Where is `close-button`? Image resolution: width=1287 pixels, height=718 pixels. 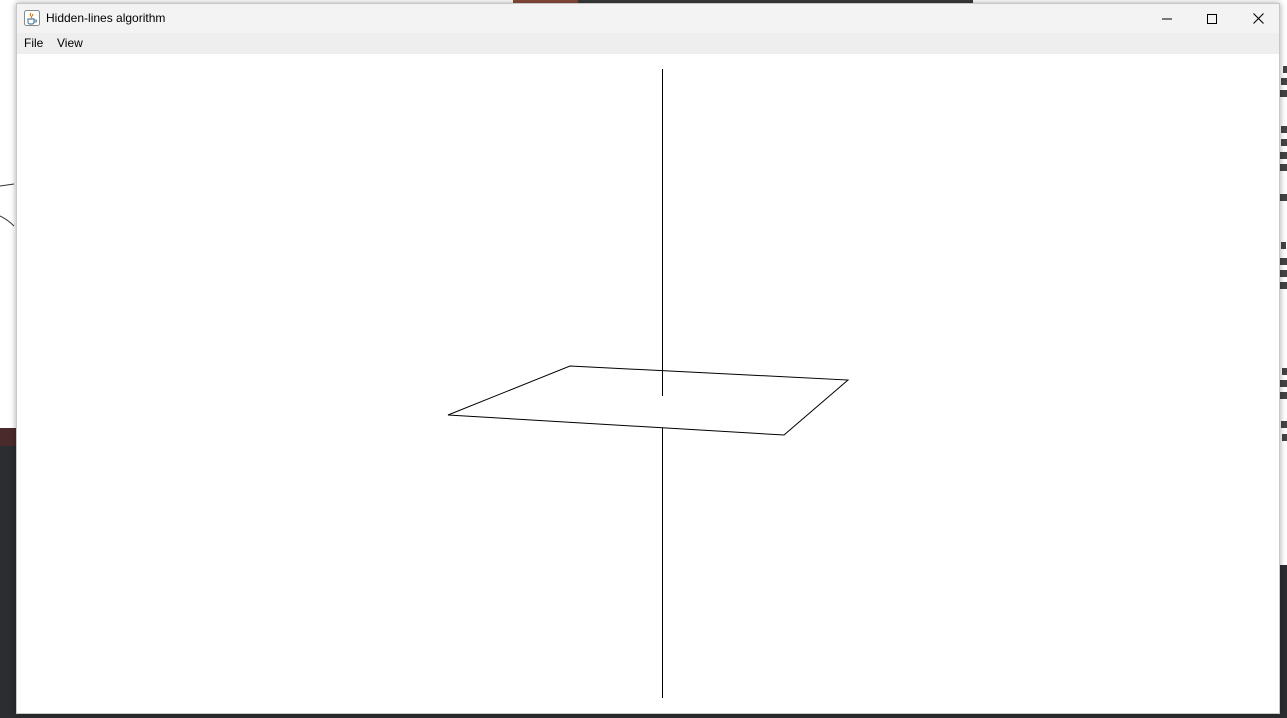
close-button is located at coordinates (1258, 18).